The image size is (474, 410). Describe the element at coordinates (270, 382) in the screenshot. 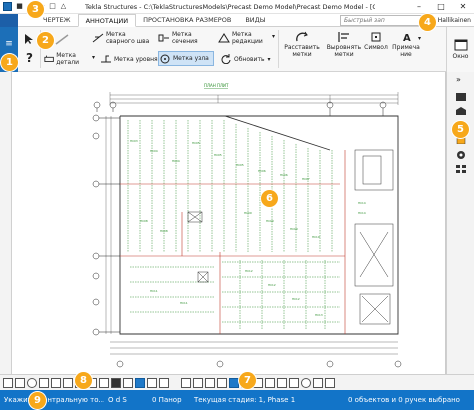

I see `measure-tool-icon` at that location.